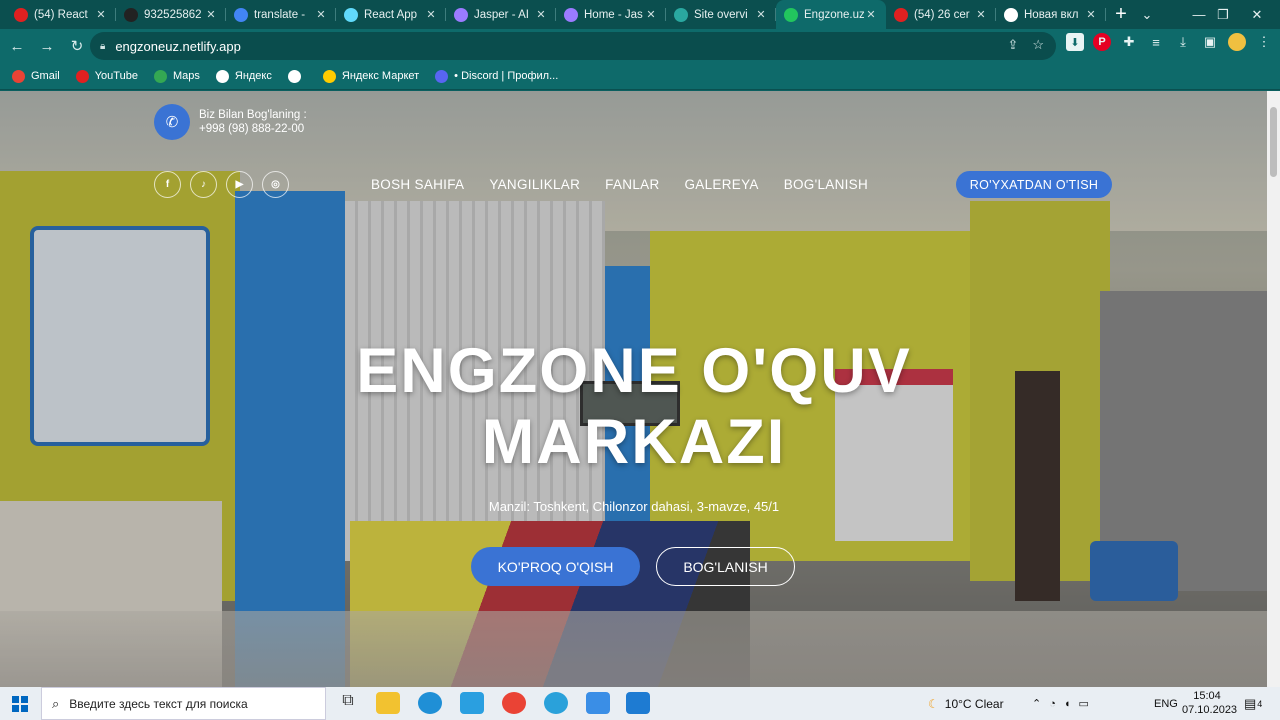  What do you see at coordinates (1253, 703) in the screenshot?
I see `notification-icon: ▤ 4` at bounding box center [1253, 703].